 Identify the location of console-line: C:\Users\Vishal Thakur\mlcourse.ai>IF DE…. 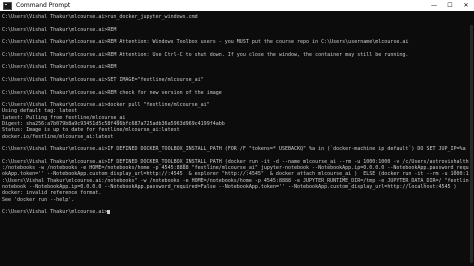
(237, 149).